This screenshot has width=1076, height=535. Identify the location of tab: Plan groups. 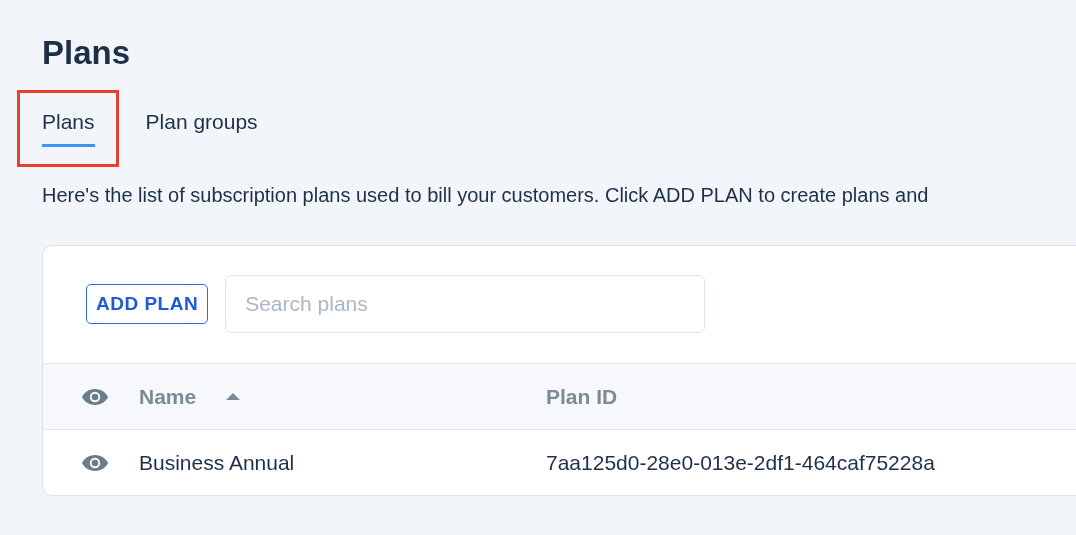
(201, 128).